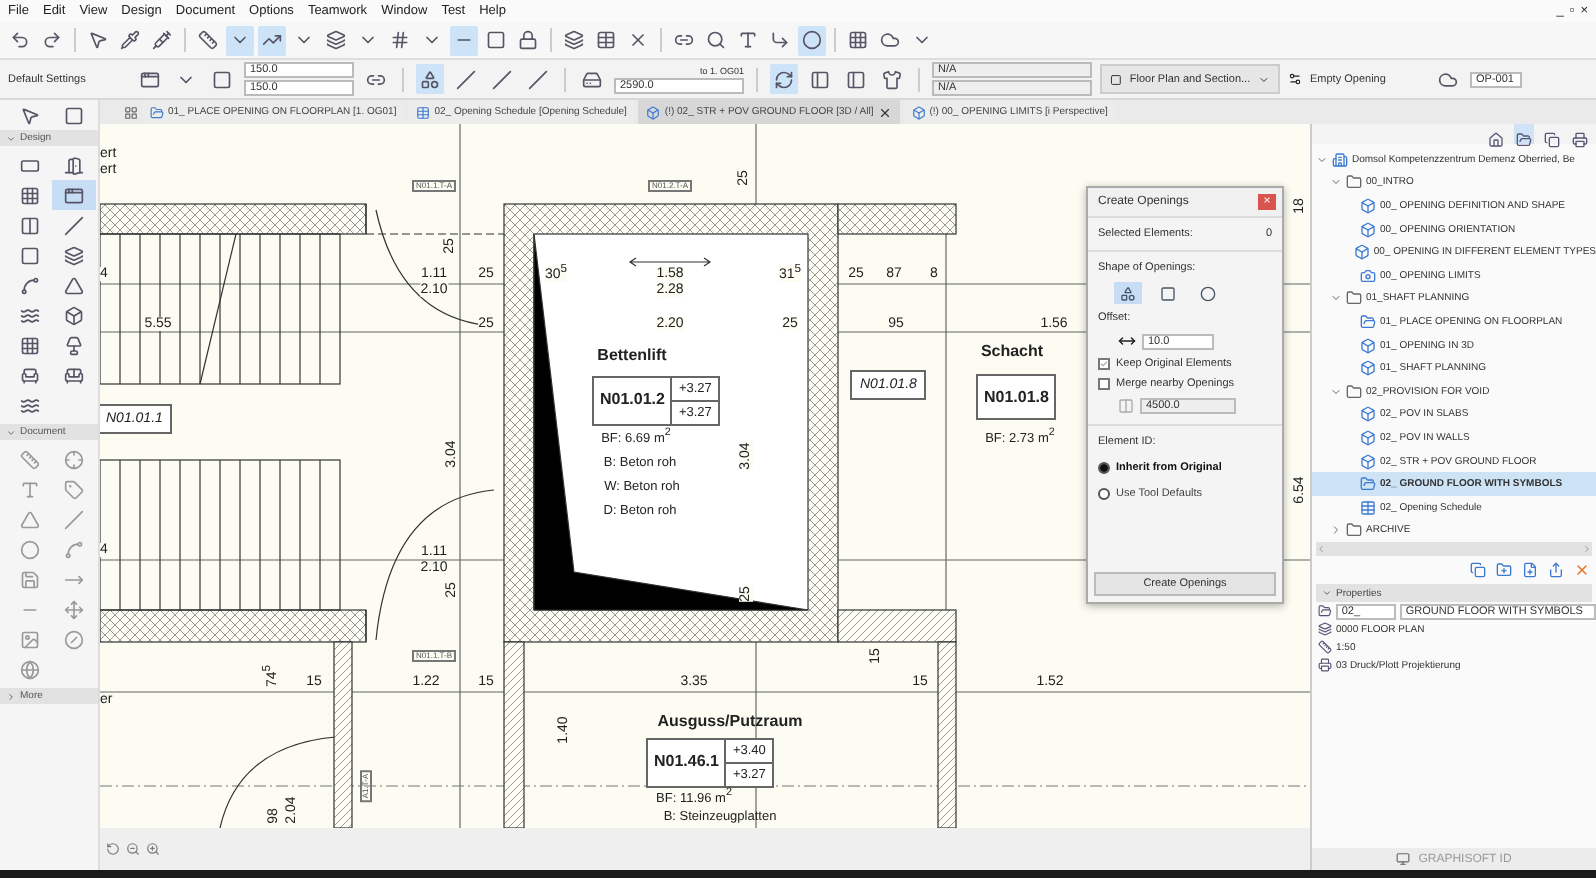  Describe the element at coordinates (162, 40) in the screenshot. I see `syringe-icon` at that location.